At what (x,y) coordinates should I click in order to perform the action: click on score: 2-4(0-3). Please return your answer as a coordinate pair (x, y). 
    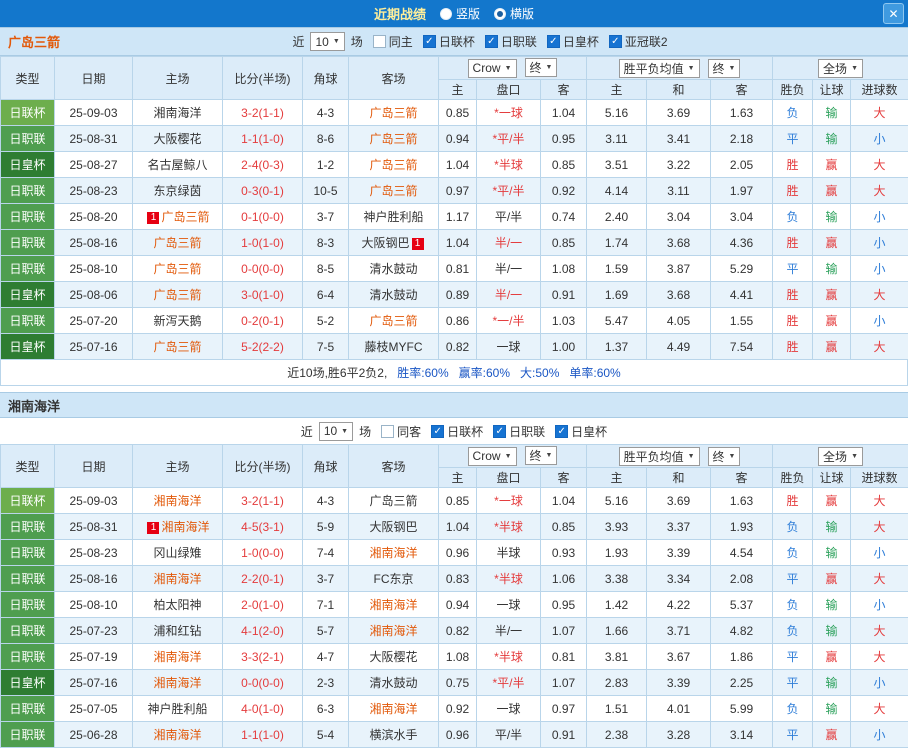
    Looking at the image, I should click on (262, 164).